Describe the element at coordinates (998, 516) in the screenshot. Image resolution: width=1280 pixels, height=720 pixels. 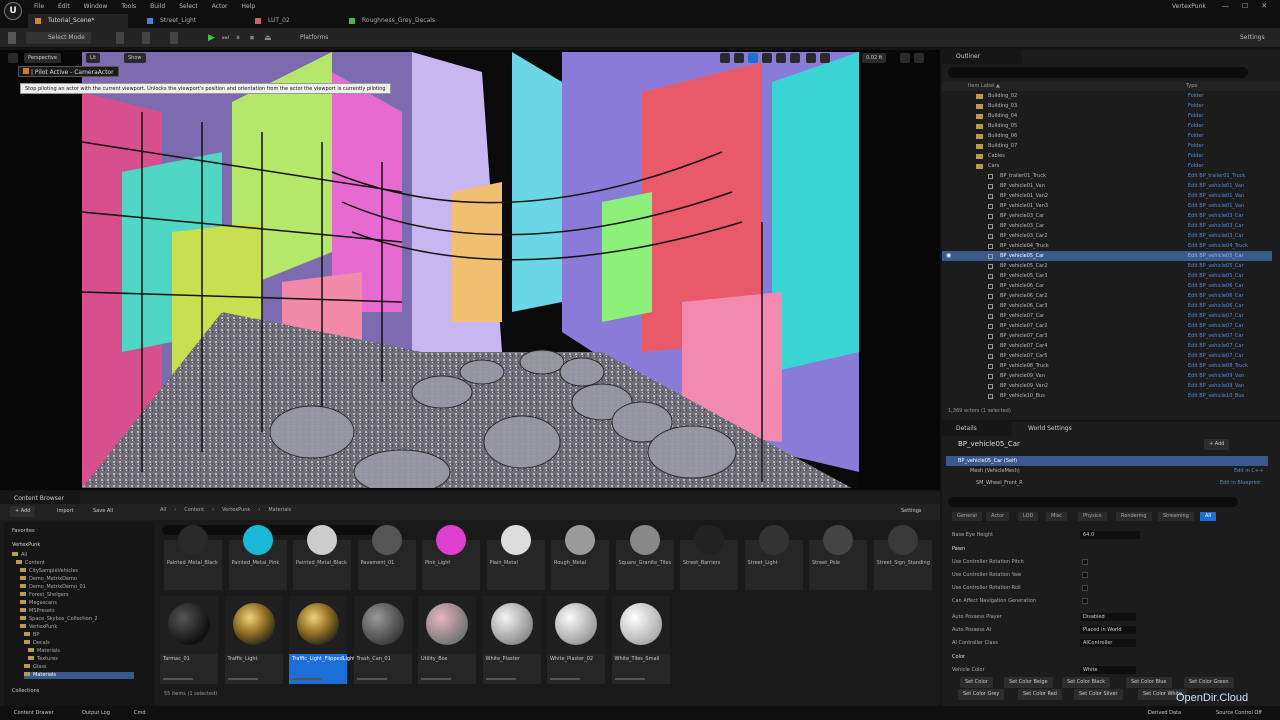
I see `category-actor: Actor` at that location.